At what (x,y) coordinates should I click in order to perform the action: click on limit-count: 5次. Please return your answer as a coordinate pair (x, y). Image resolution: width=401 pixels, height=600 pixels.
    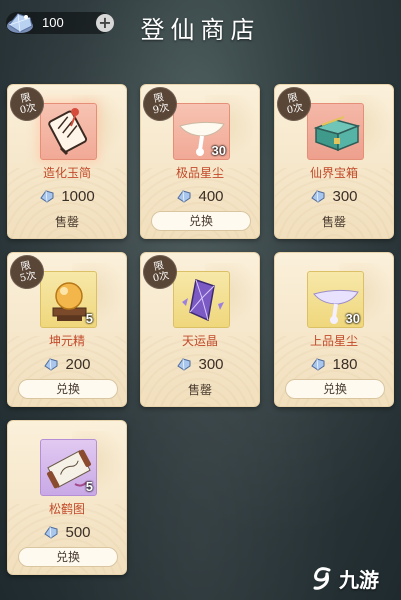
    Looking at the image, I should click on (28, 277).